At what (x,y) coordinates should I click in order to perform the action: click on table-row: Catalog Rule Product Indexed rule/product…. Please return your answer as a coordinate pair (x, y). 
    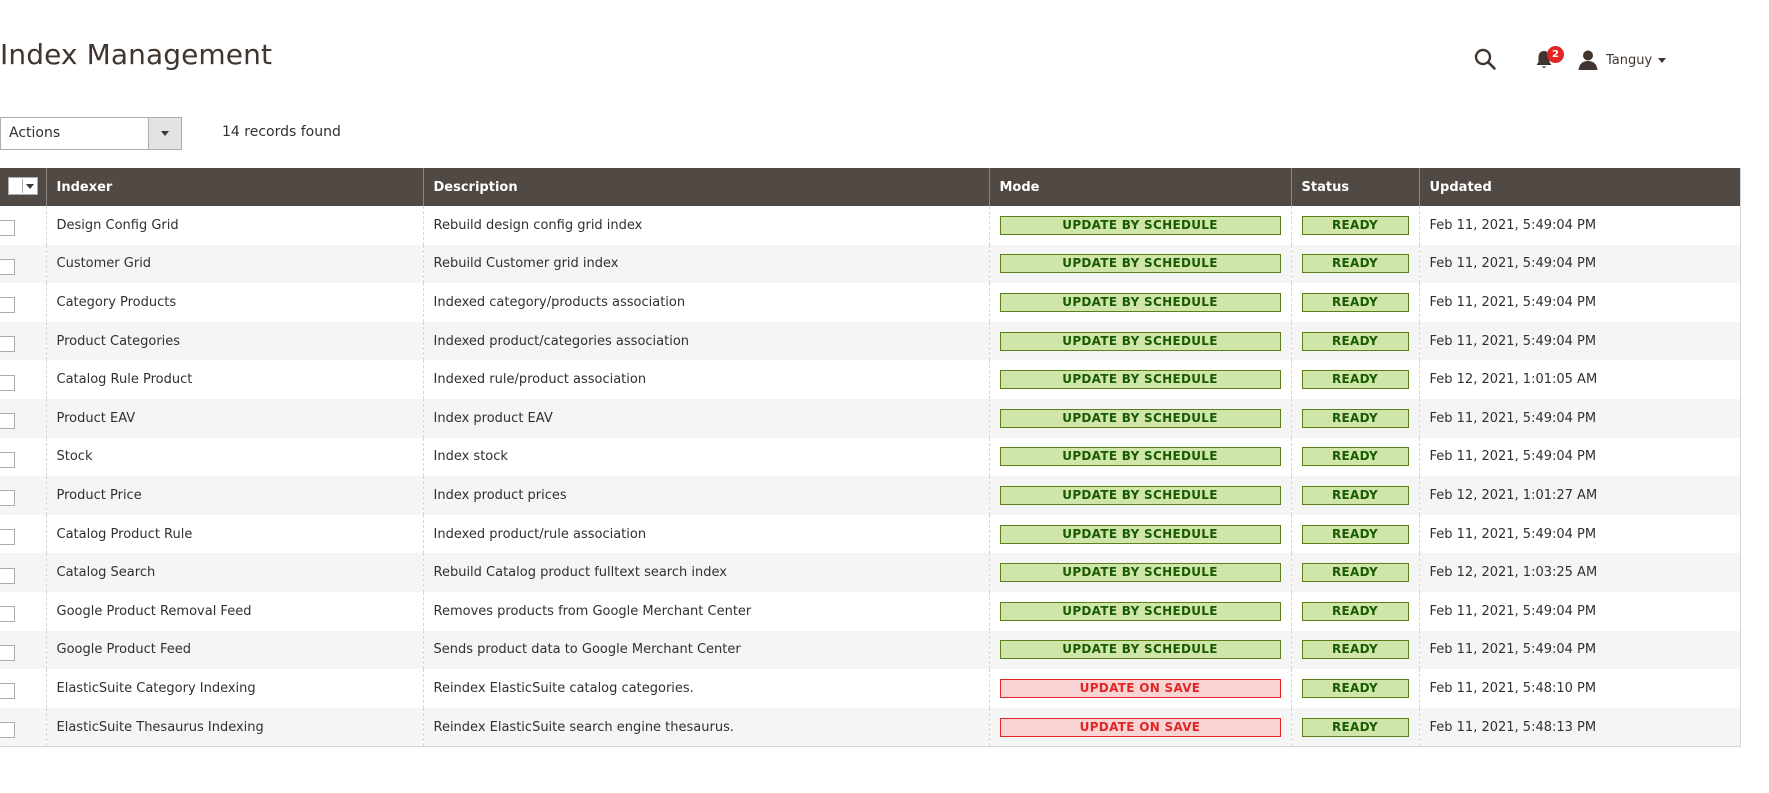
    Looking at the image, I should click on (870, 379).